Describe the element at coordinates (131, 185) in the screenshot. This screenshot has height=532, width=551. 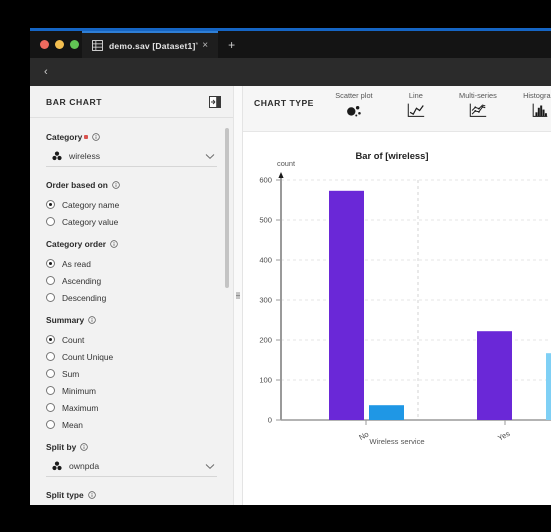
I see `group-label-order-based-on: Order based on` at that location.